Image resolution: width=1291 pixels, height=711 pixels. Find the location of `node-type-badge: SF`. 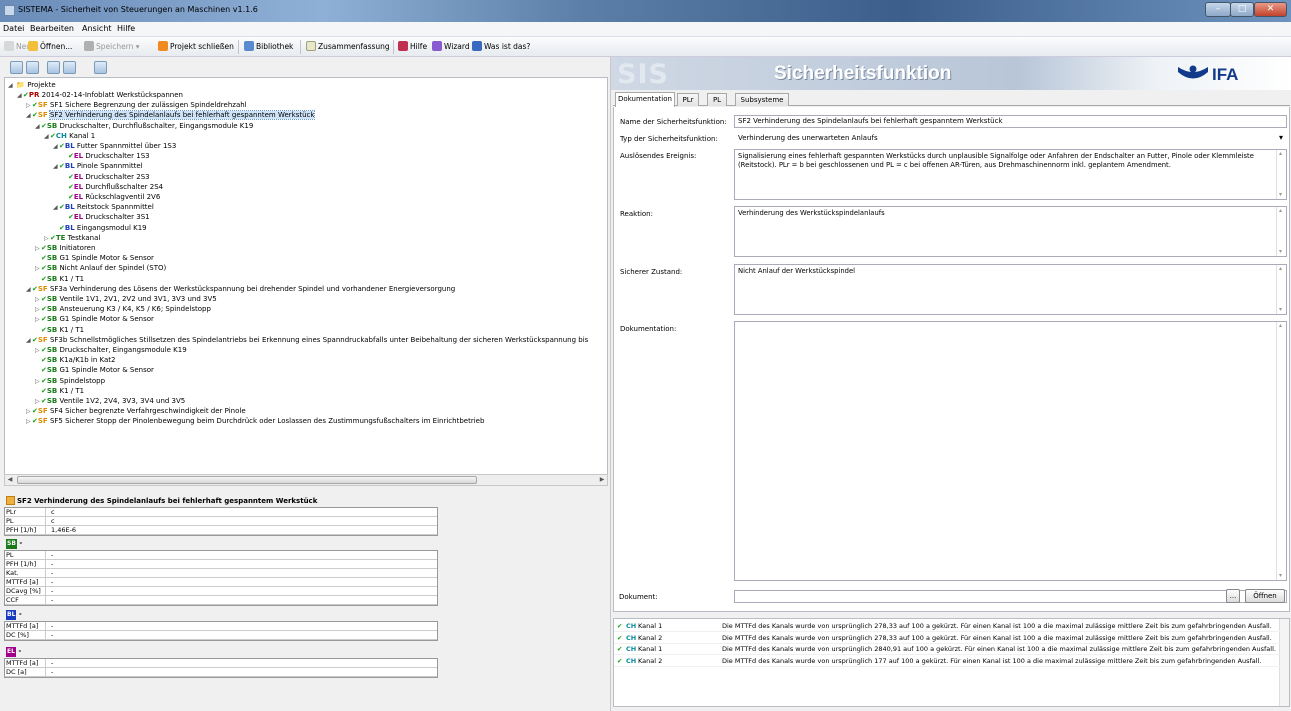

node-type-badge: SF is located at coordinates (42, 411).